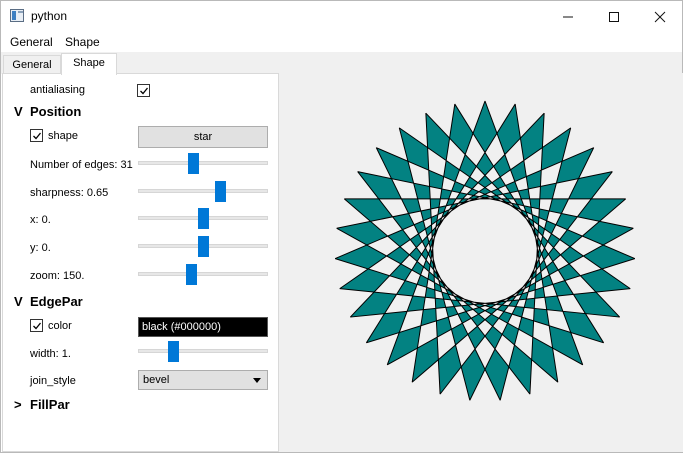 The image size is (683, 453). I want to click on edges-label: Number of edges: 31, so click(81, 165).